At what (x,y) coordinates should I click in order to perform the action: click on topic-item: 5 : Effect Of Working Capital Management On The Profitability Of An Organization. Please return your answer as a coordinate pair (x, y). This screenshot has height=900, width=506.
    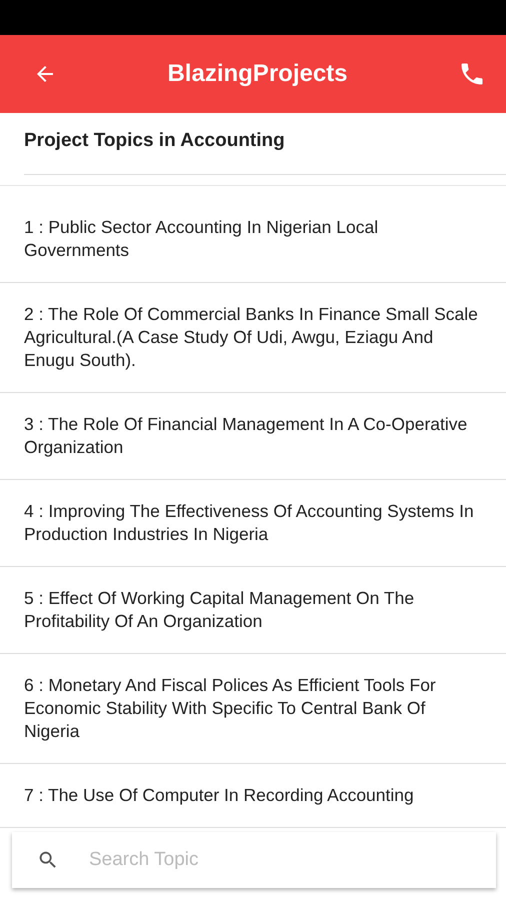
    Looking at the image, I should click on (253, 610).